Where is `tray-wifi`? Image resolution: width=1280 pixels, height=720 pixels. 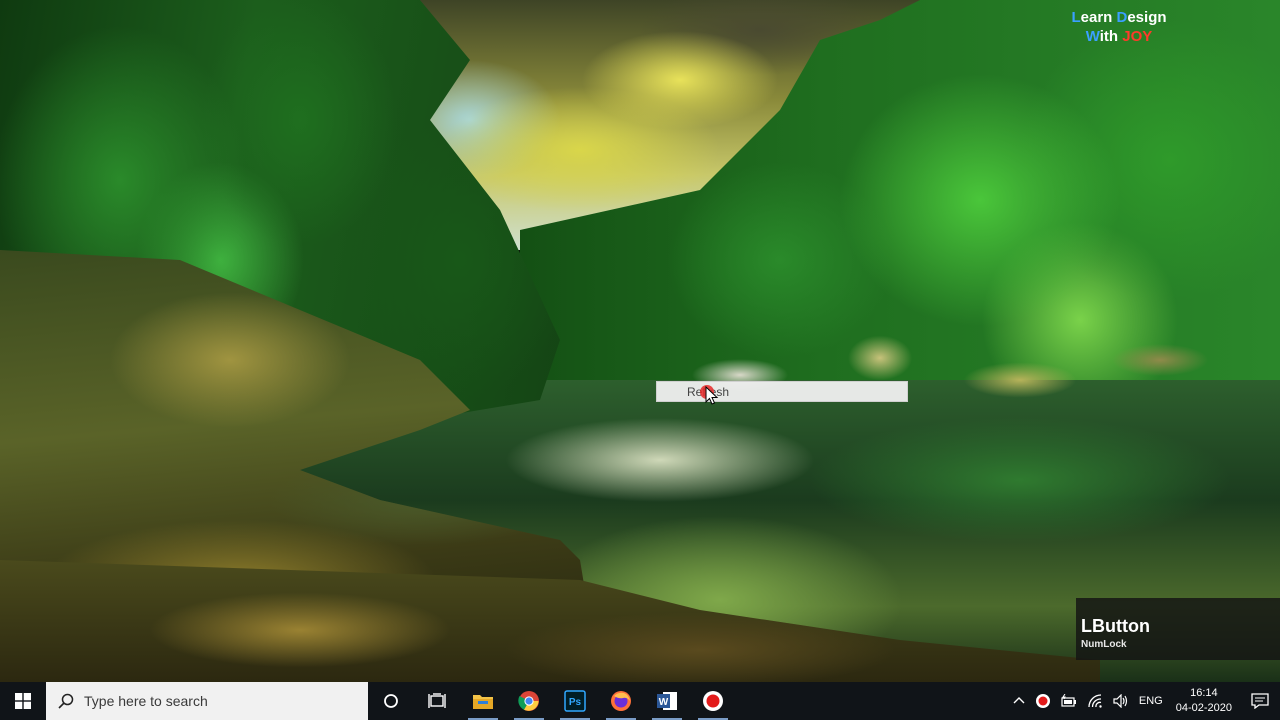 tray-wifi is located at coordinates (1095, 701).